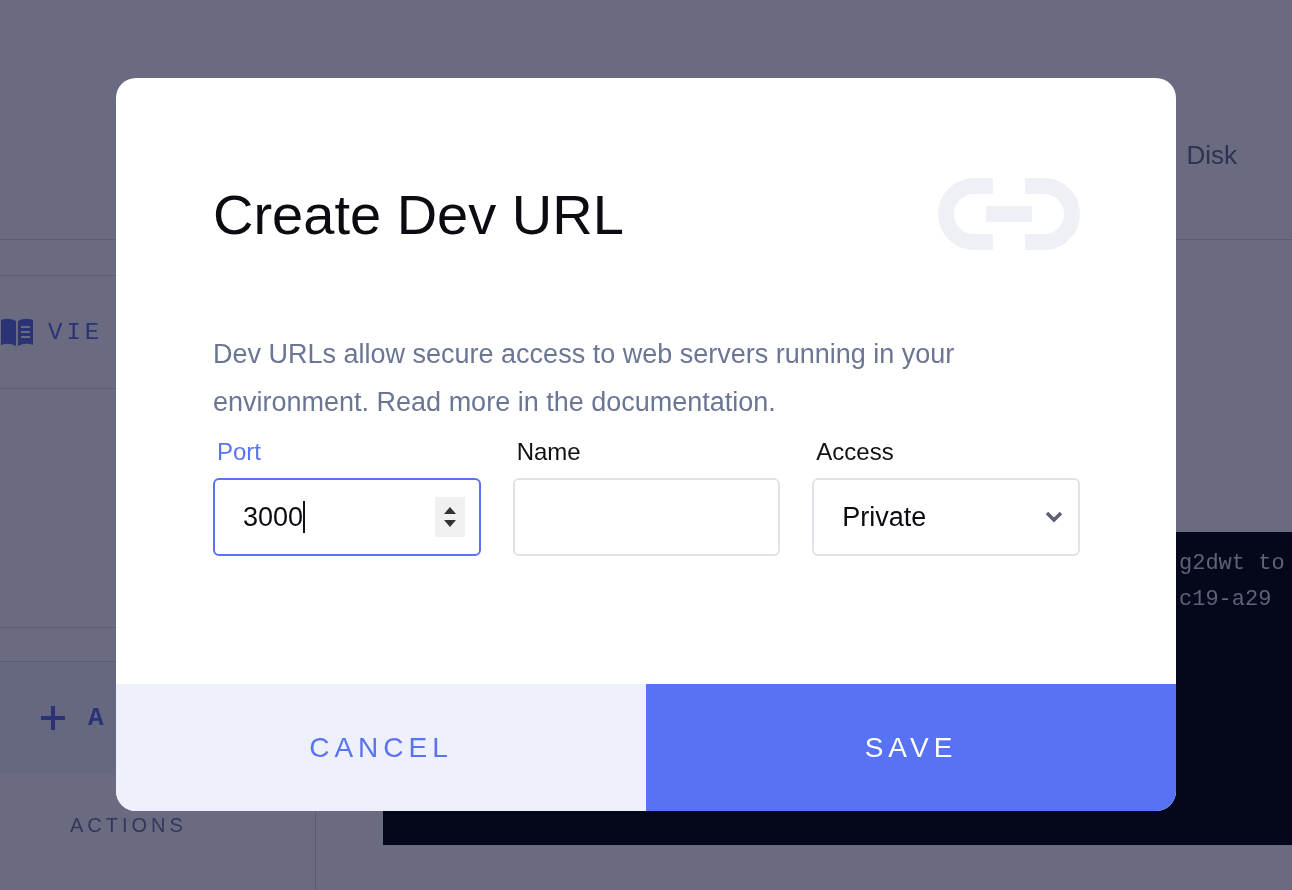 This screenshot has width=1292, height=890. What do you see at coordinates (1225, 600) in the screenshot?
I see `terminal-line: c19-a29` at bounding box center [1225, 600].